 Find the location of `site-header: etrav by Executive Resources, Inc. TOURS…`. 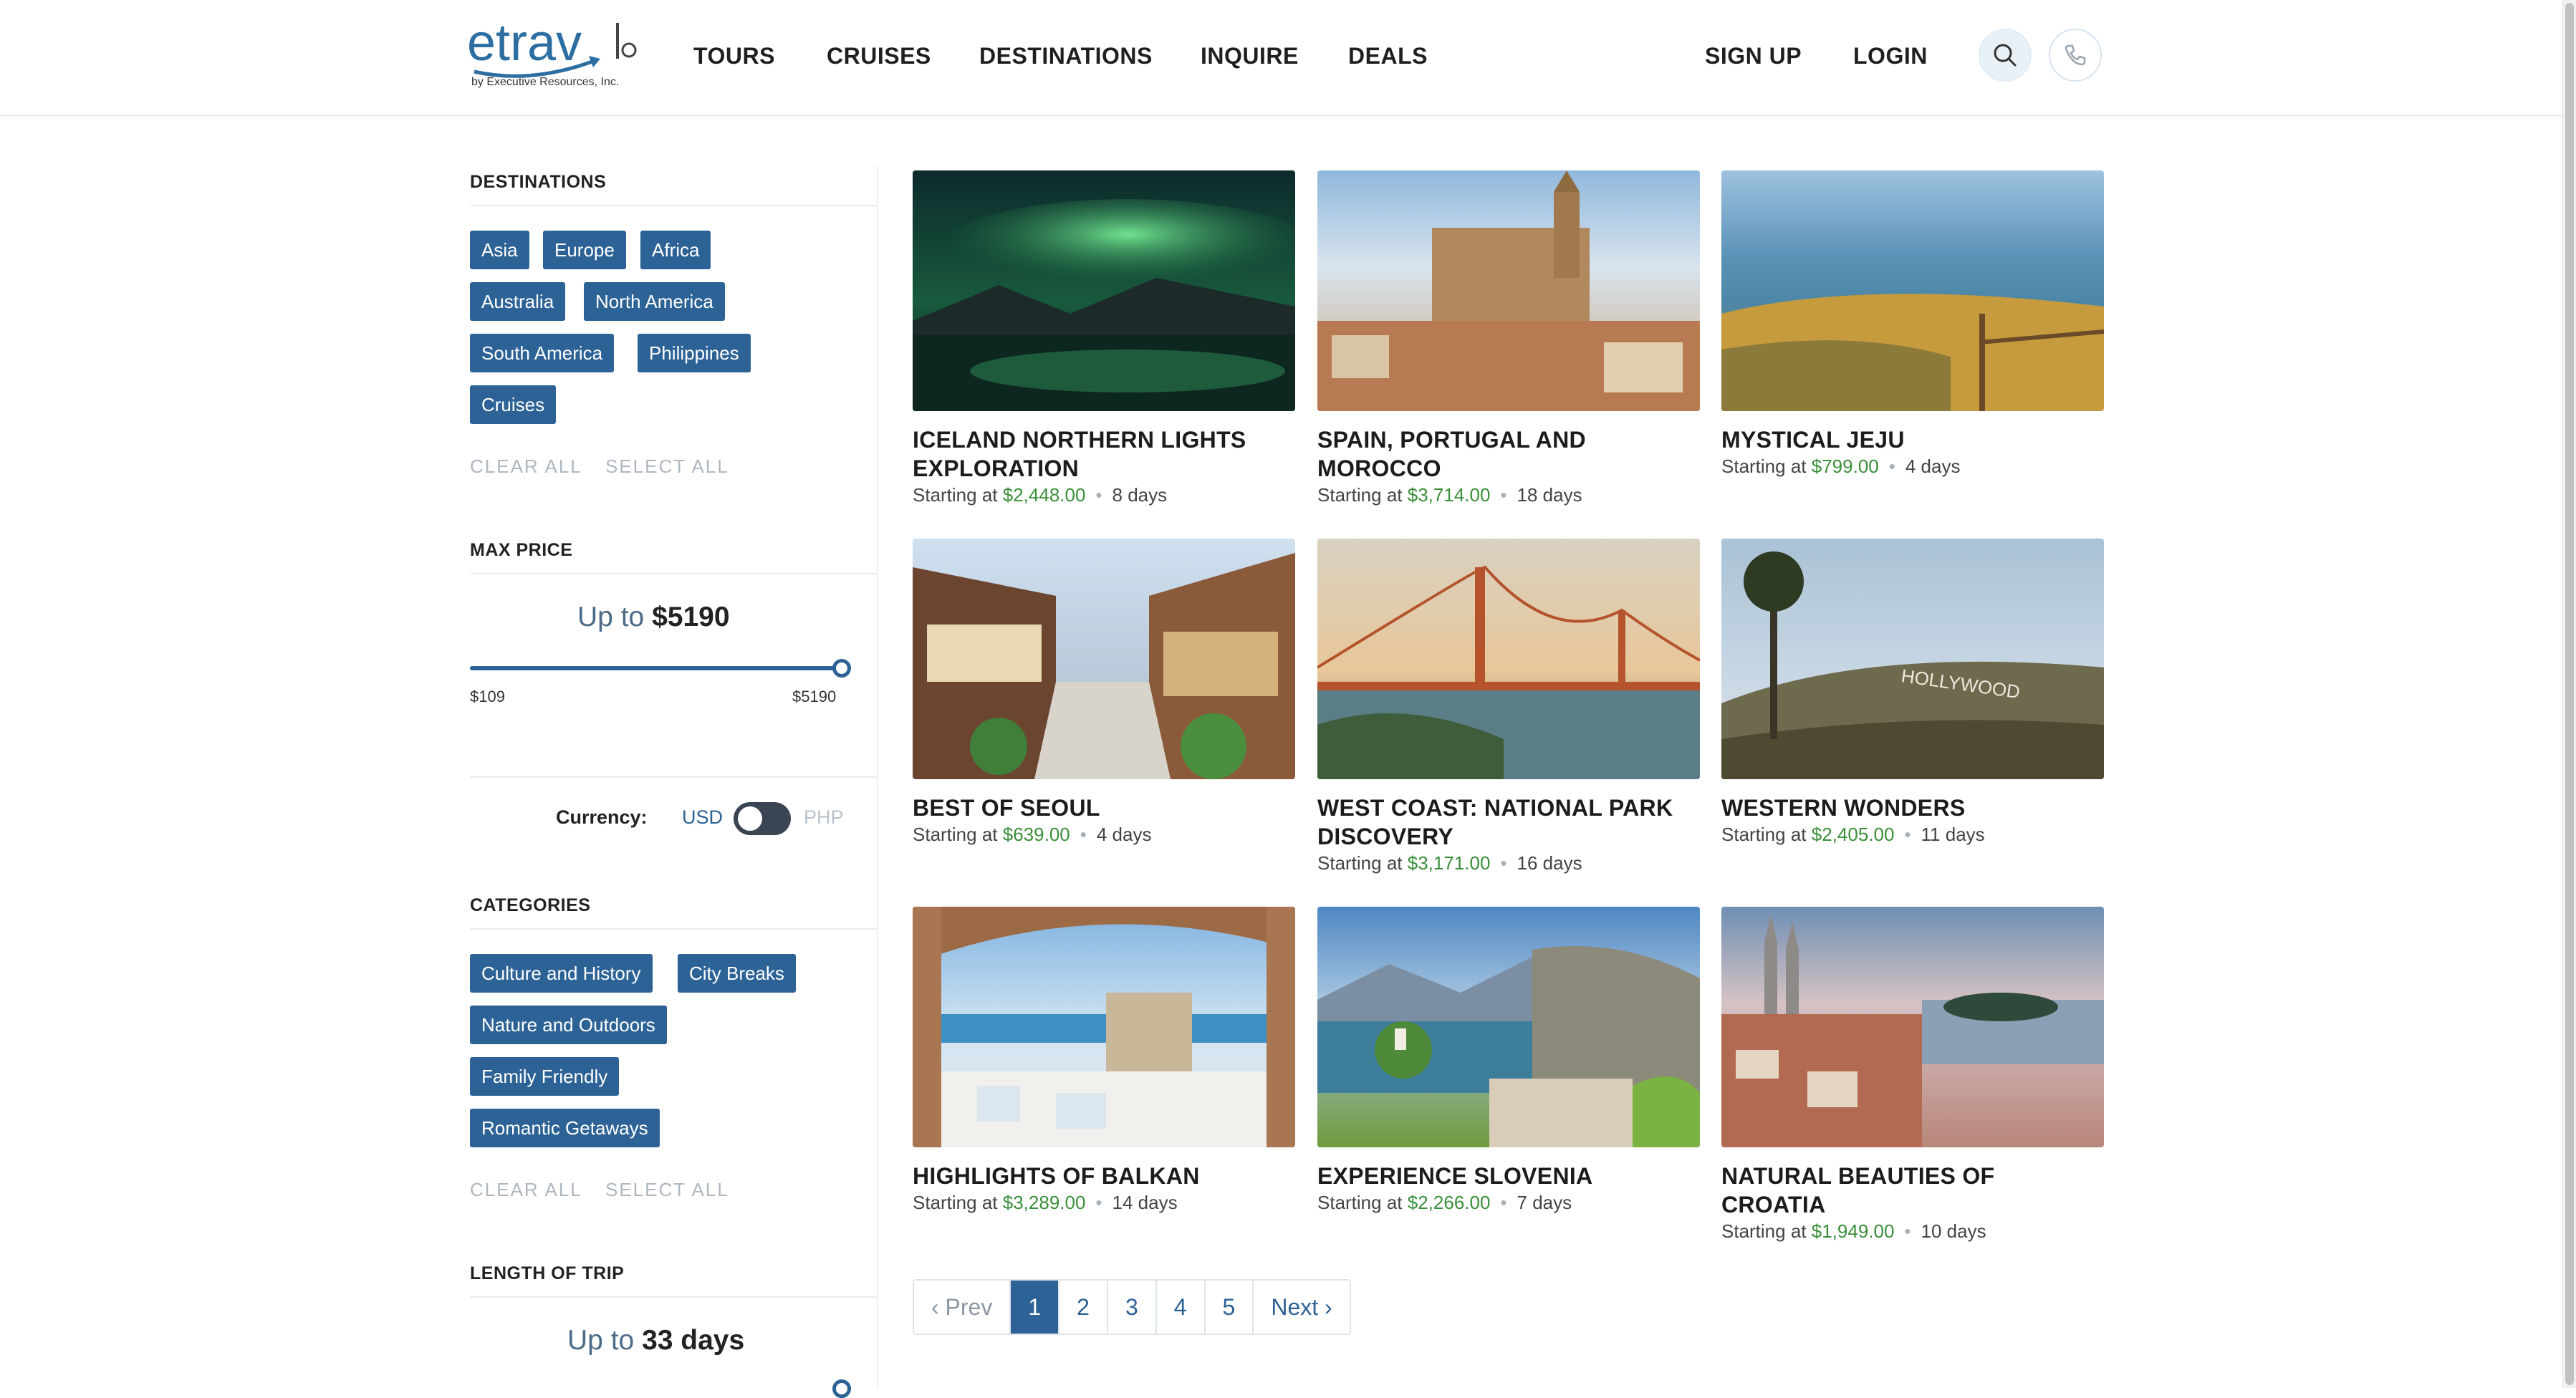

site-header: etrav by Executive Resources, Inc. TOURS… is located at coordinates (1282, 58).